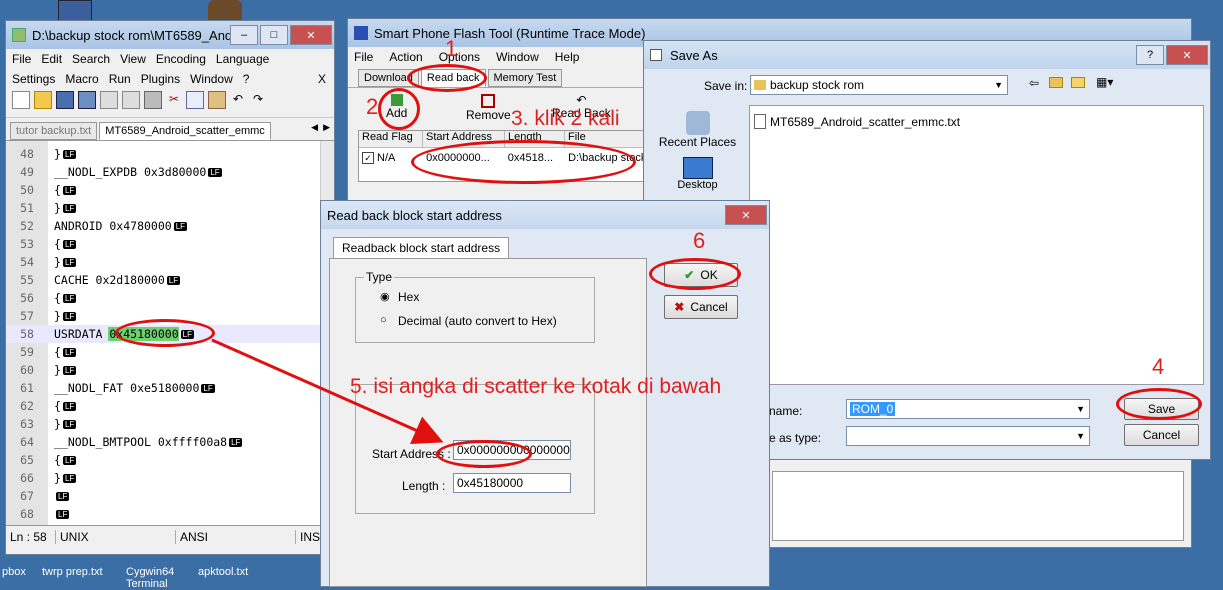 Image resolution: width=1223 pixels, height=590 pixels. I want to click on savein-select: backup stock rom ▼, so click(879, 85).